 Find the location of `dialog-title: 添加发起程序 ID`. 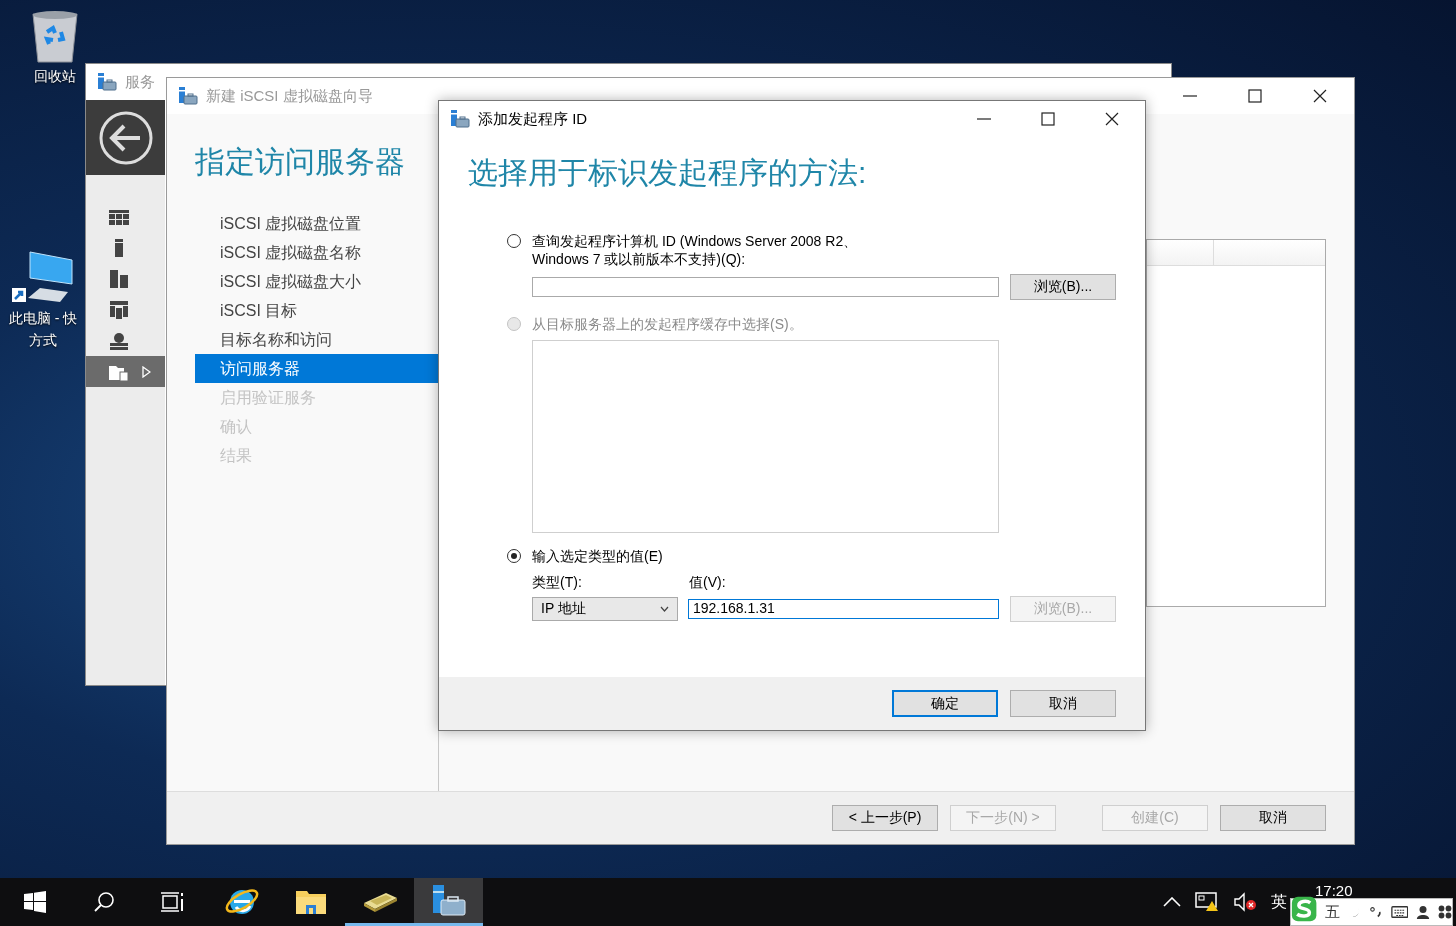

dialog-title: 添加发起程序 ID is located at coordinates (533, 119).